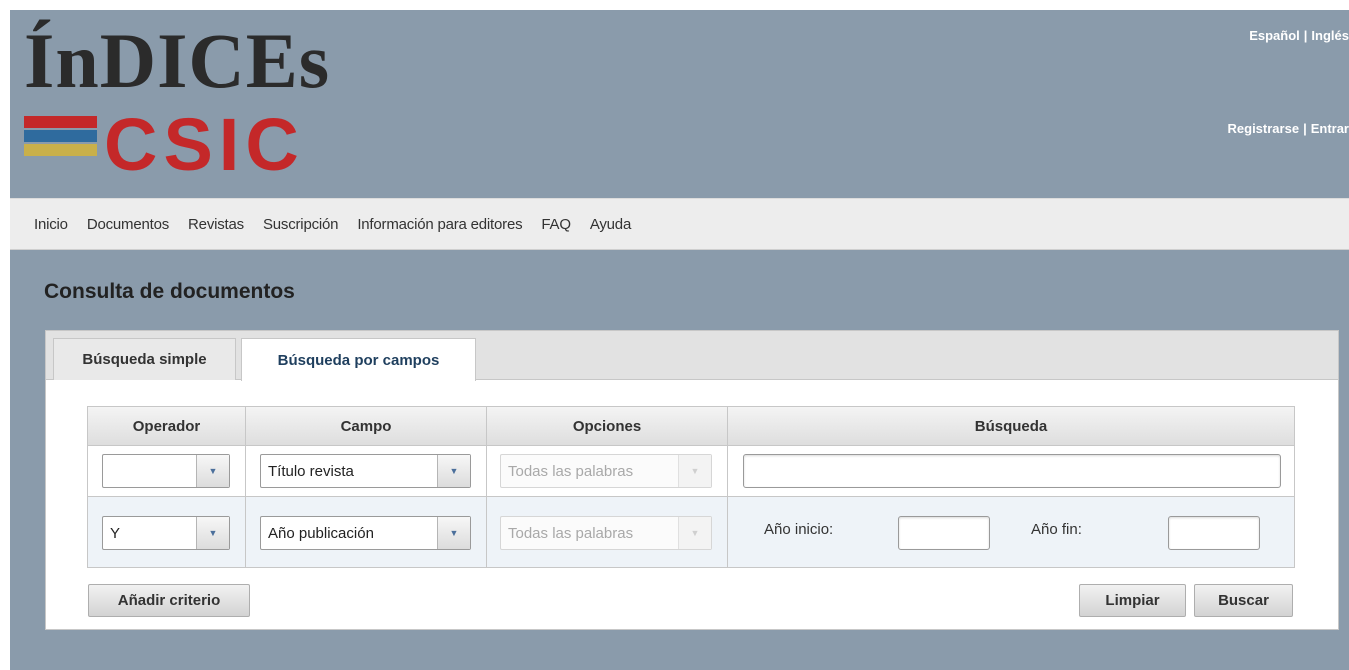 This screenshot has height=670, width=1349. I want to click on search-text-input, so click(1012, 471).